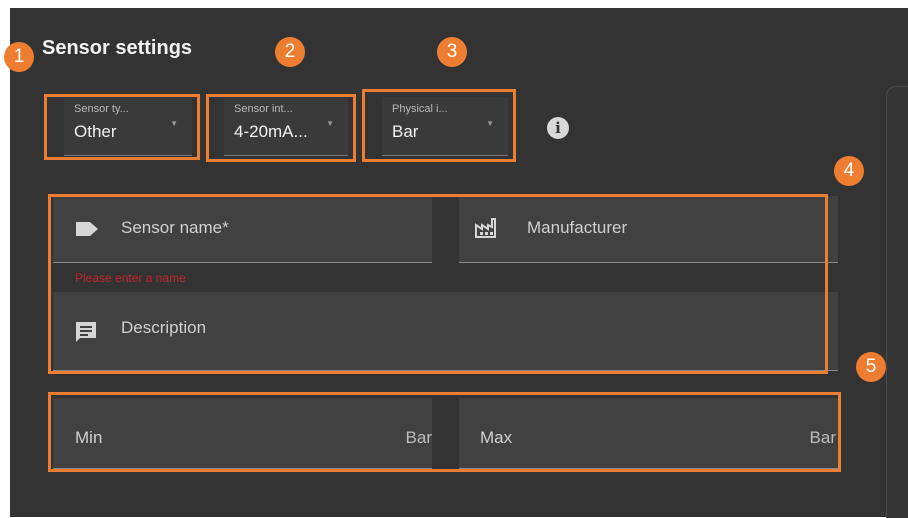 Image resolution: width=908 pixels, height=518 pixels. What do you see at coordinates (452, 52) in the screenshot?
I see `annotation-badge-3: 3` at bounding box center [452, 52].